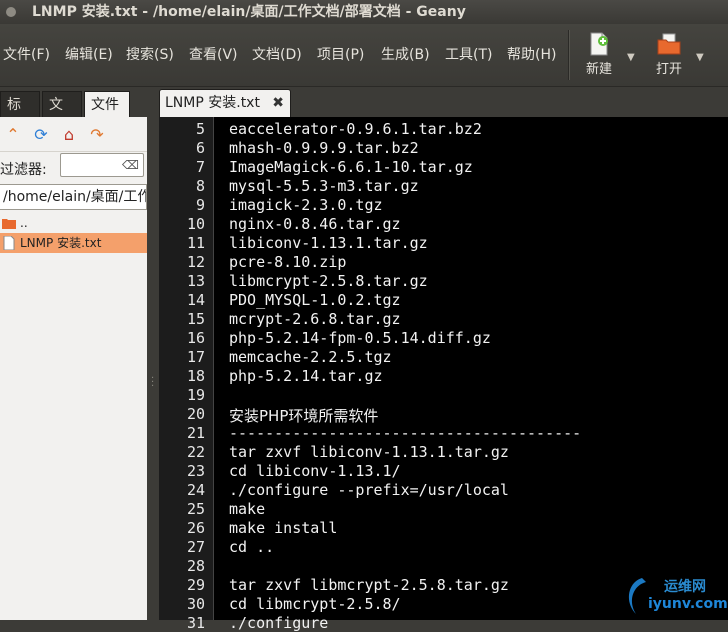  Describe the element at coordinates (324, 186) in the screenshot. I see `code-line: mysql-5.5.3-m3.tar.gz` at that location.